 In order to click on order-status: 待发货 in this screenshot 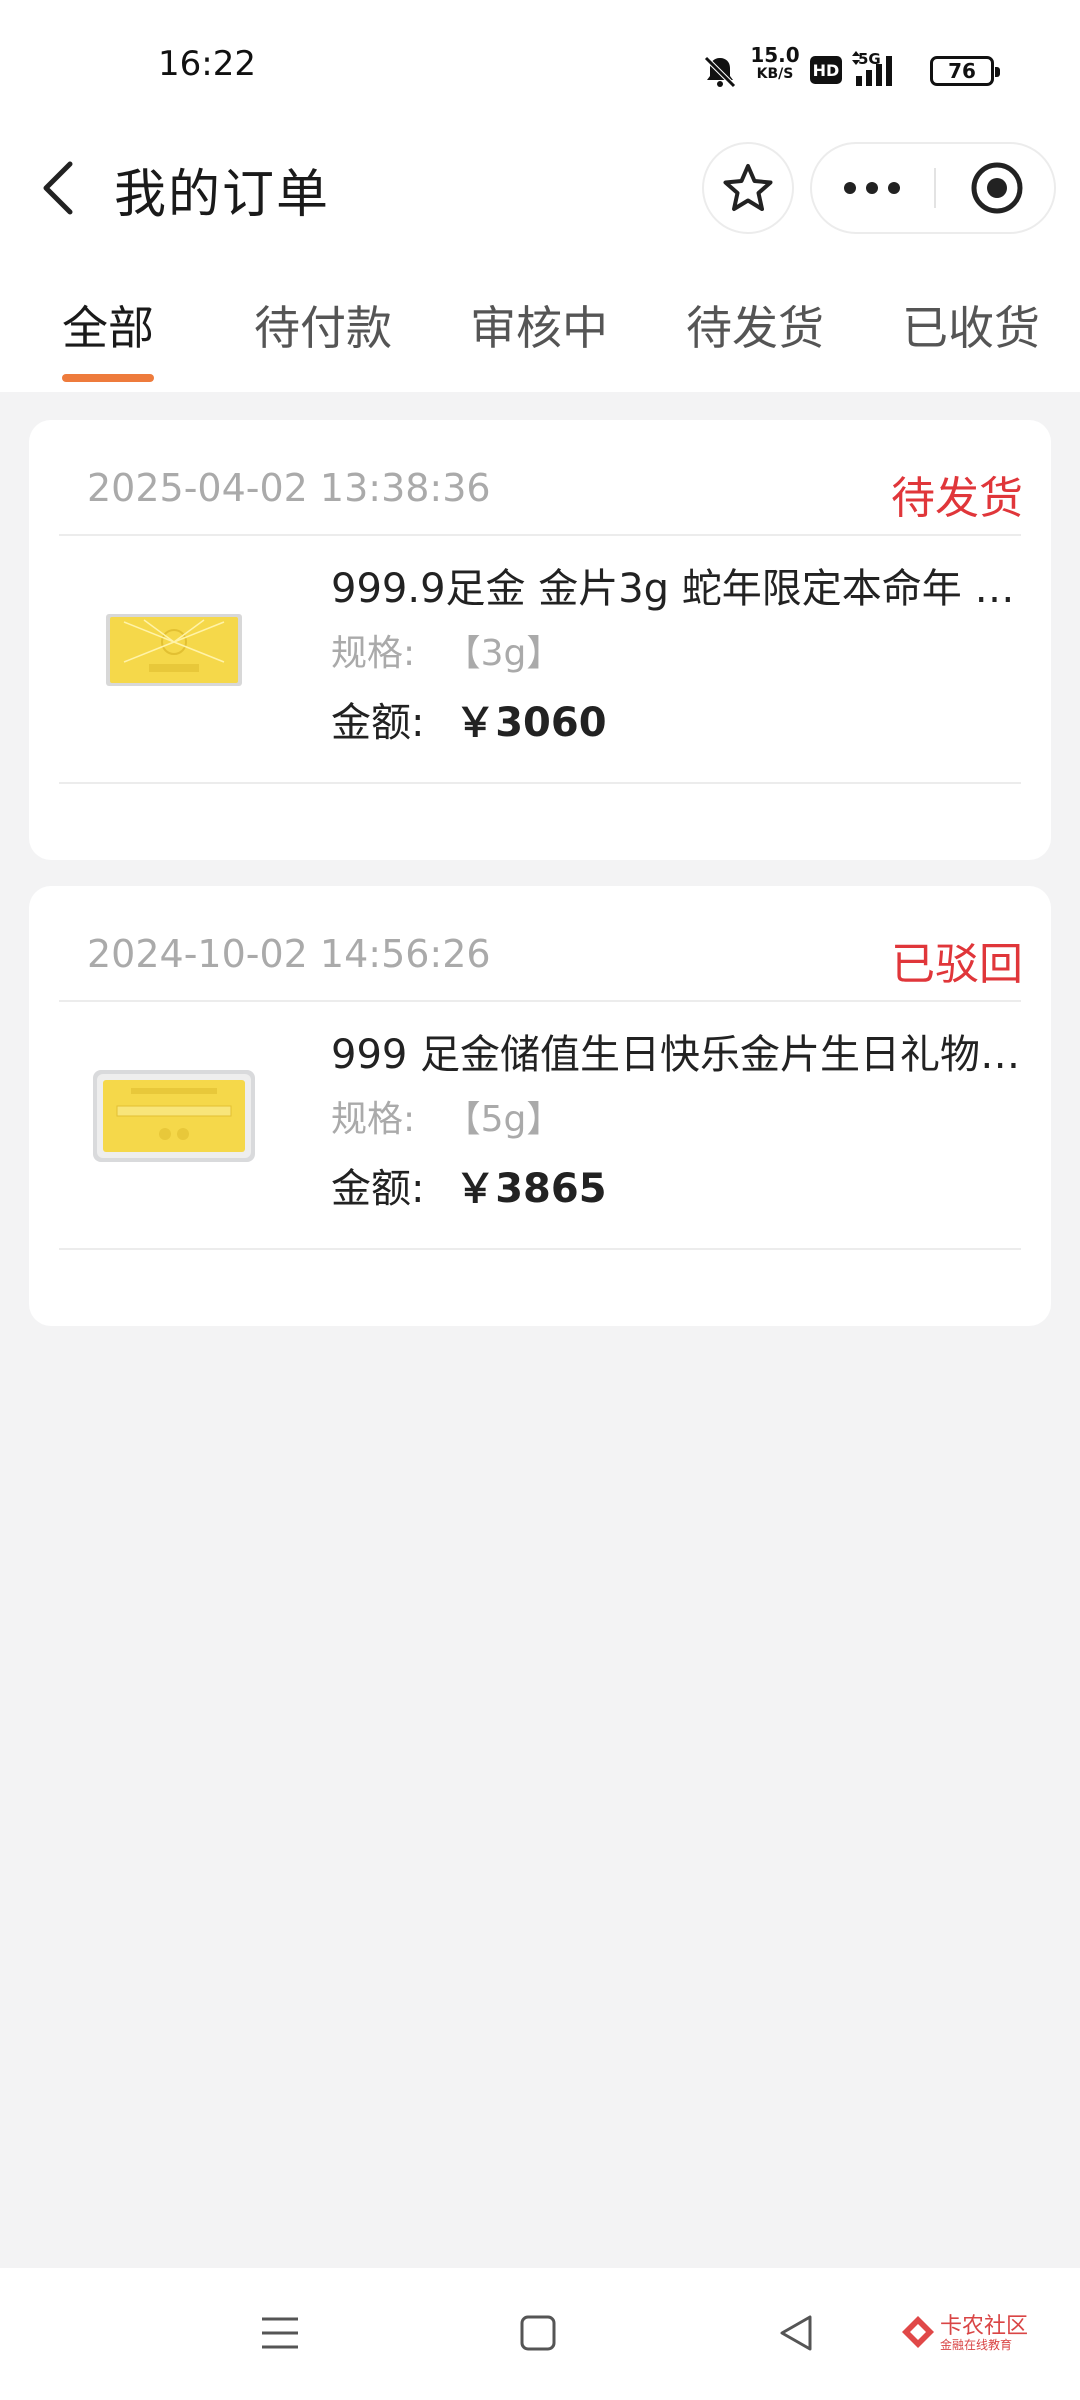, I will do `click(957, 498)`.